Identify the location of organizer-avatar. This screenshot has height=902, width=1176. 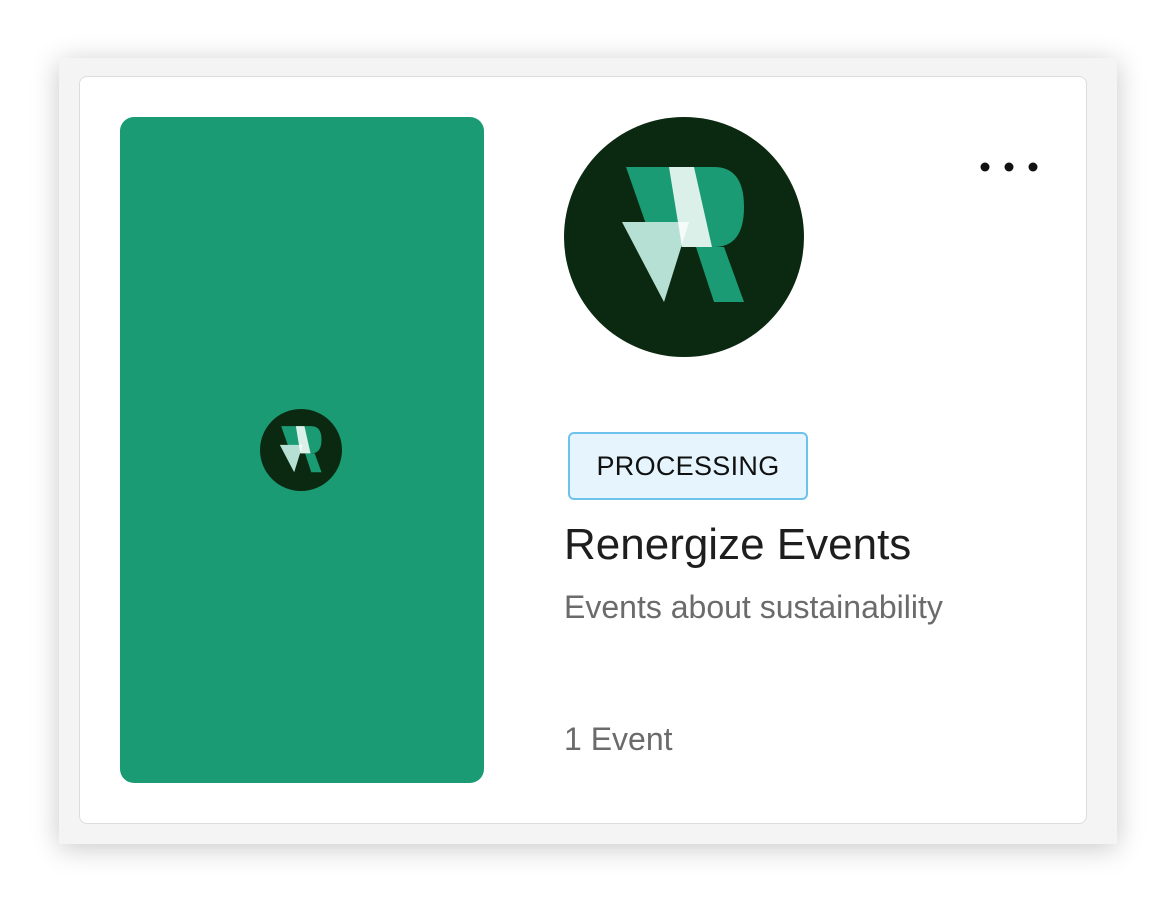
(684, 237).